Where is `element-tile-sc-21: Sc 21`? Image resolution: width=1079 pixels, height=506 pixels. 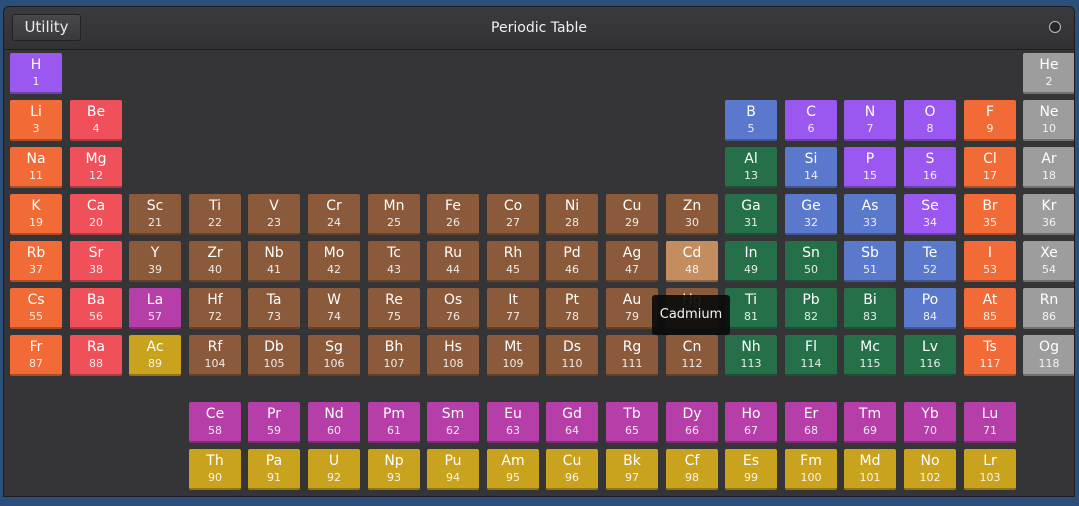 element-tile-sc-21: Sc 21 is located at coordinates (155, 214).